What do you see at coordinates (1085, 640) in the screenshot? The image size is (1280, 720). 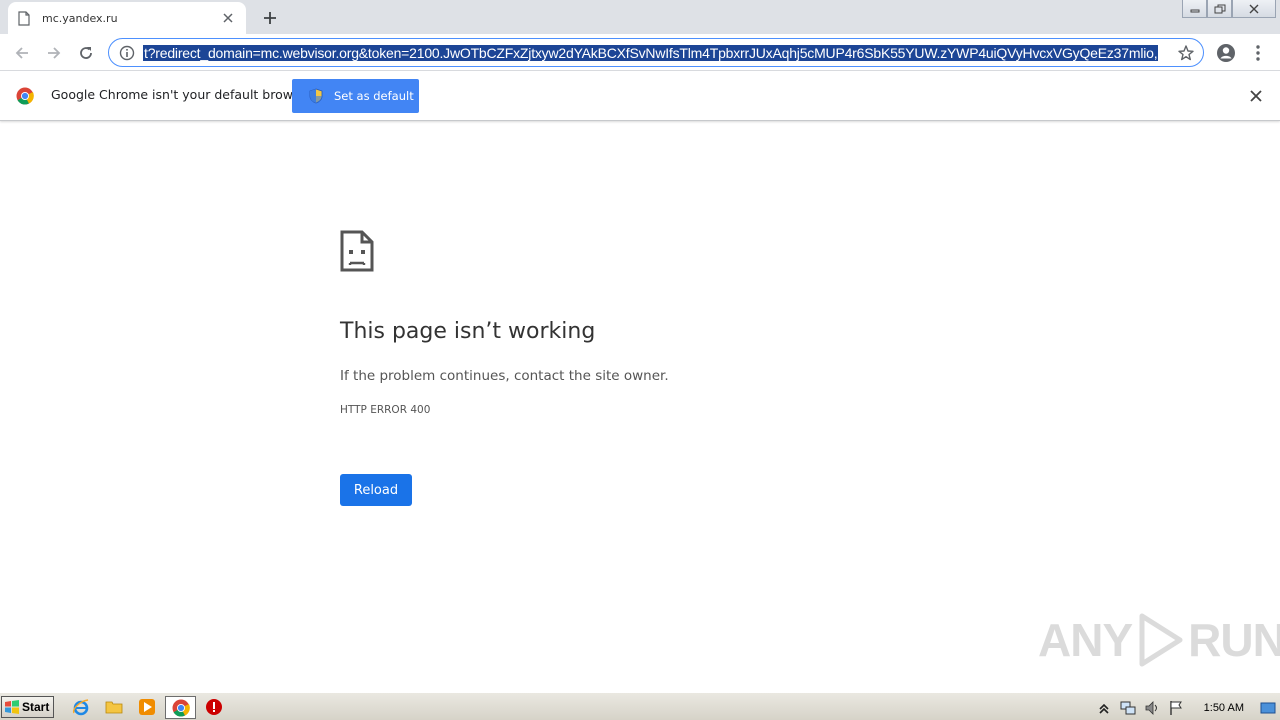 I see `watermark-left: ANY` at bounding box center [1085, 640].